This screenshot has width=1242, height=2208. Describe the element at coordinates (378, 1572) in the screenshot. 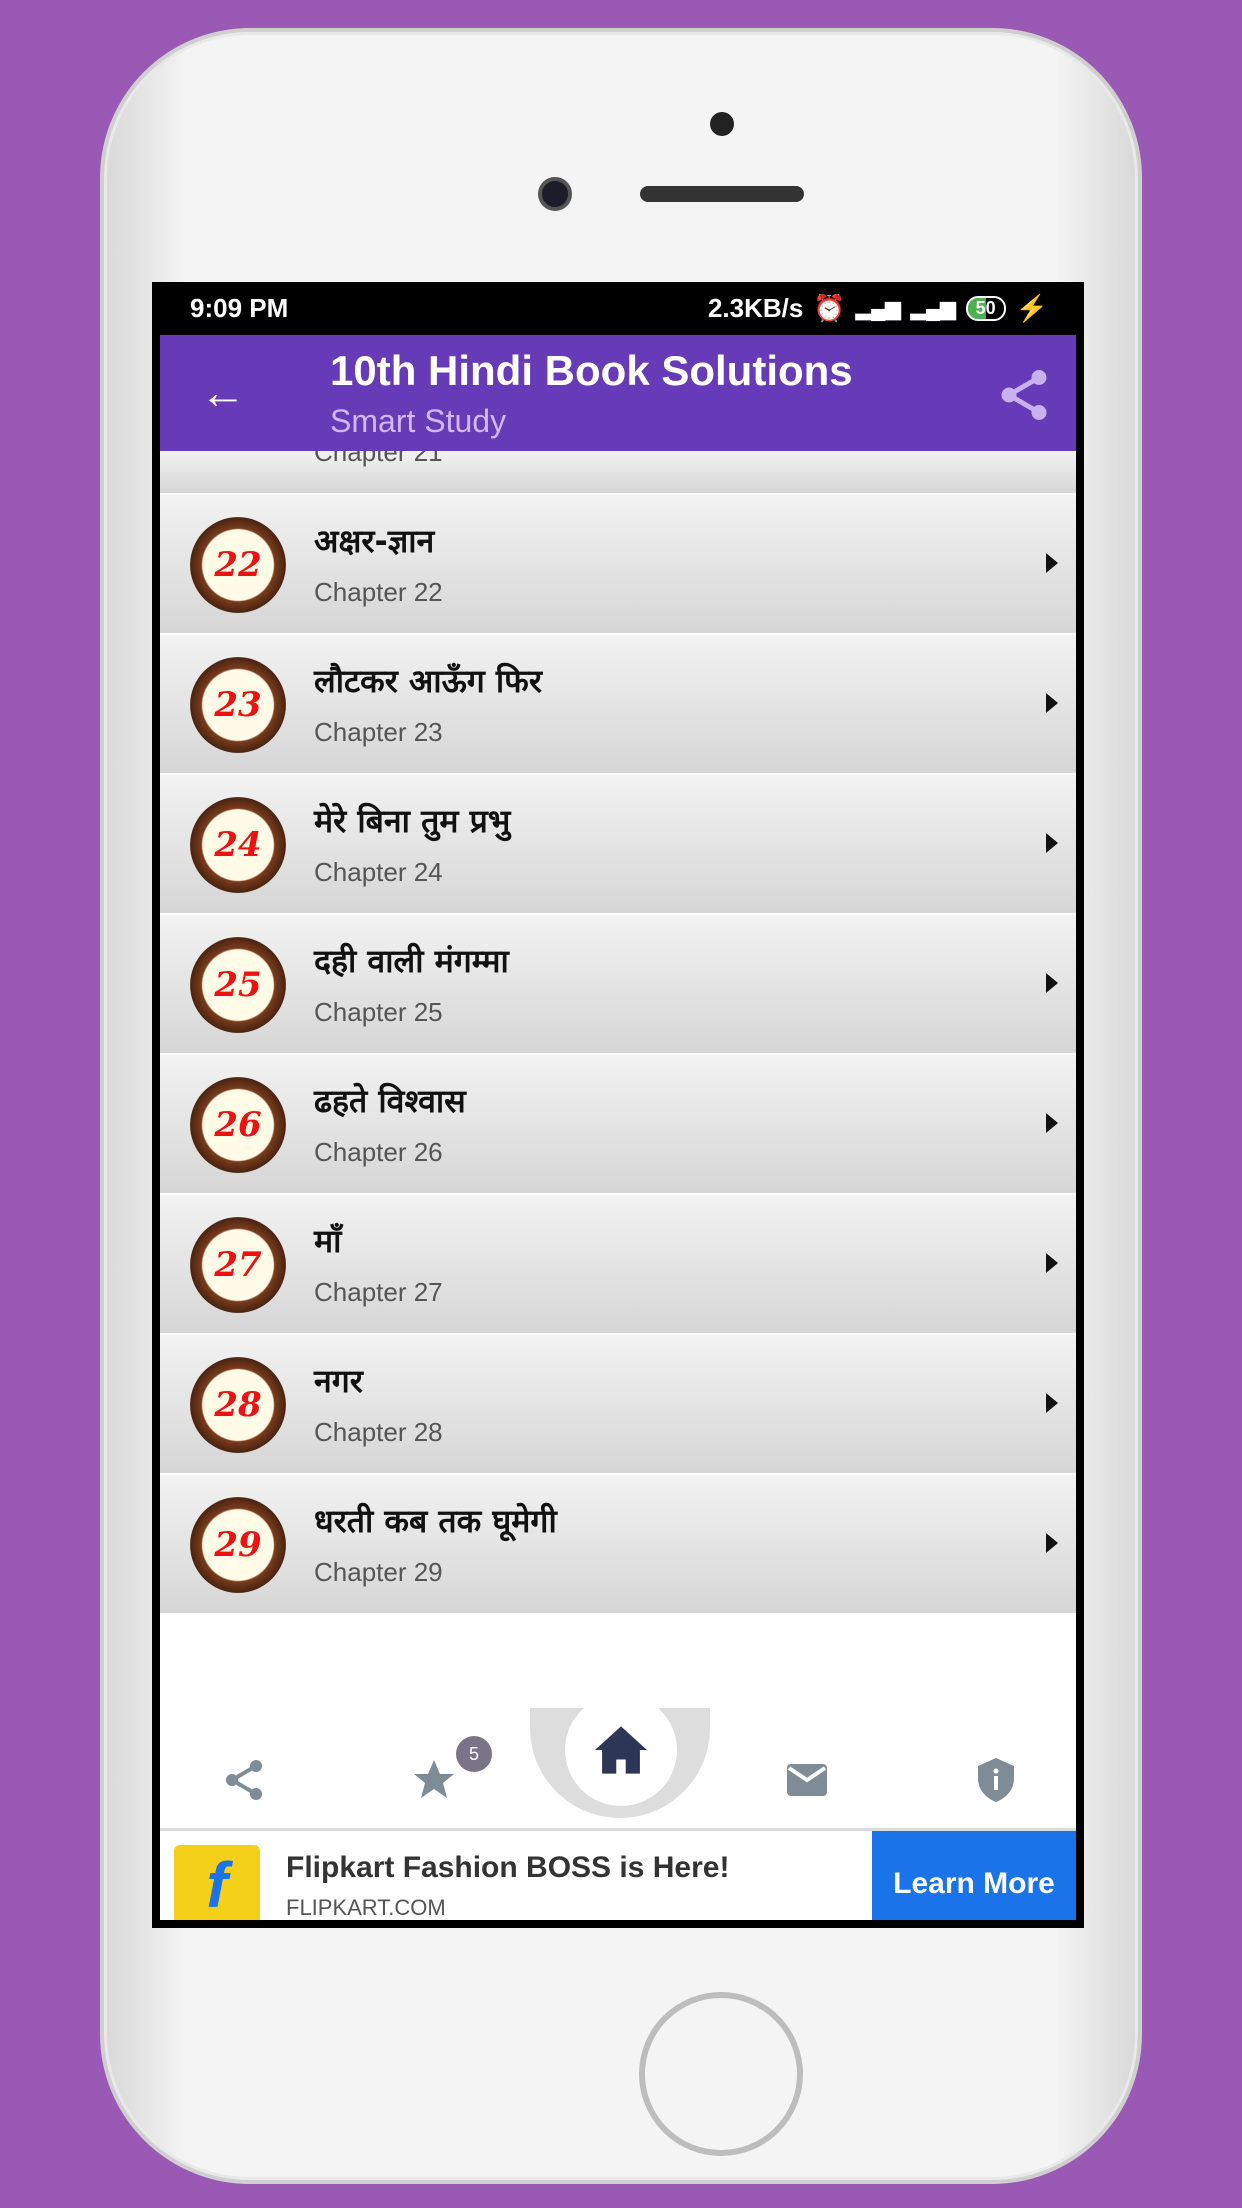

I see `chapter-label: Chapter 29` at that location.